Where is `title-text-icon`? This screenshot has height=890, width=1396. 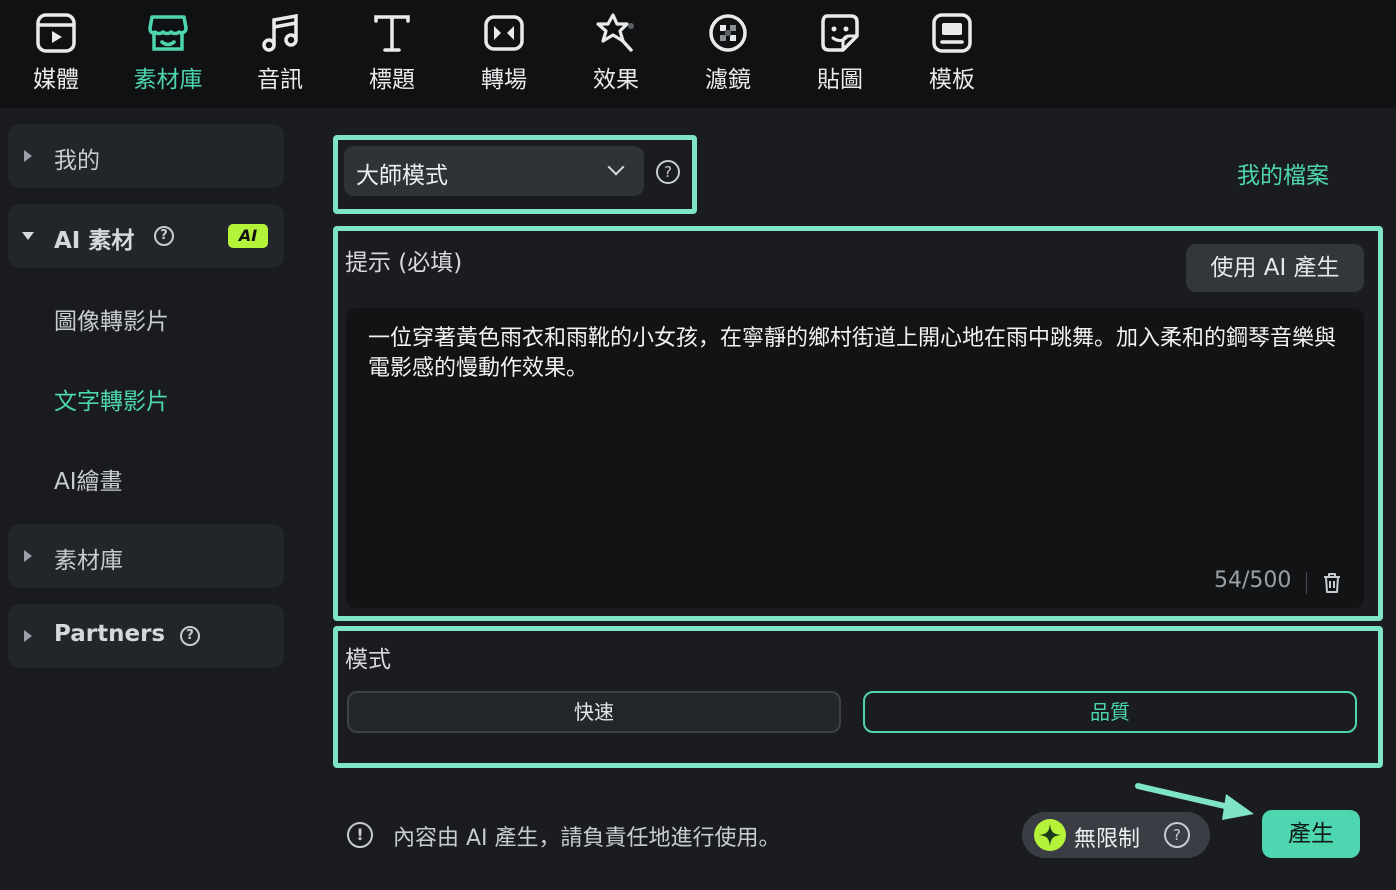 title-text-icon is located at coordinates (392, 33).